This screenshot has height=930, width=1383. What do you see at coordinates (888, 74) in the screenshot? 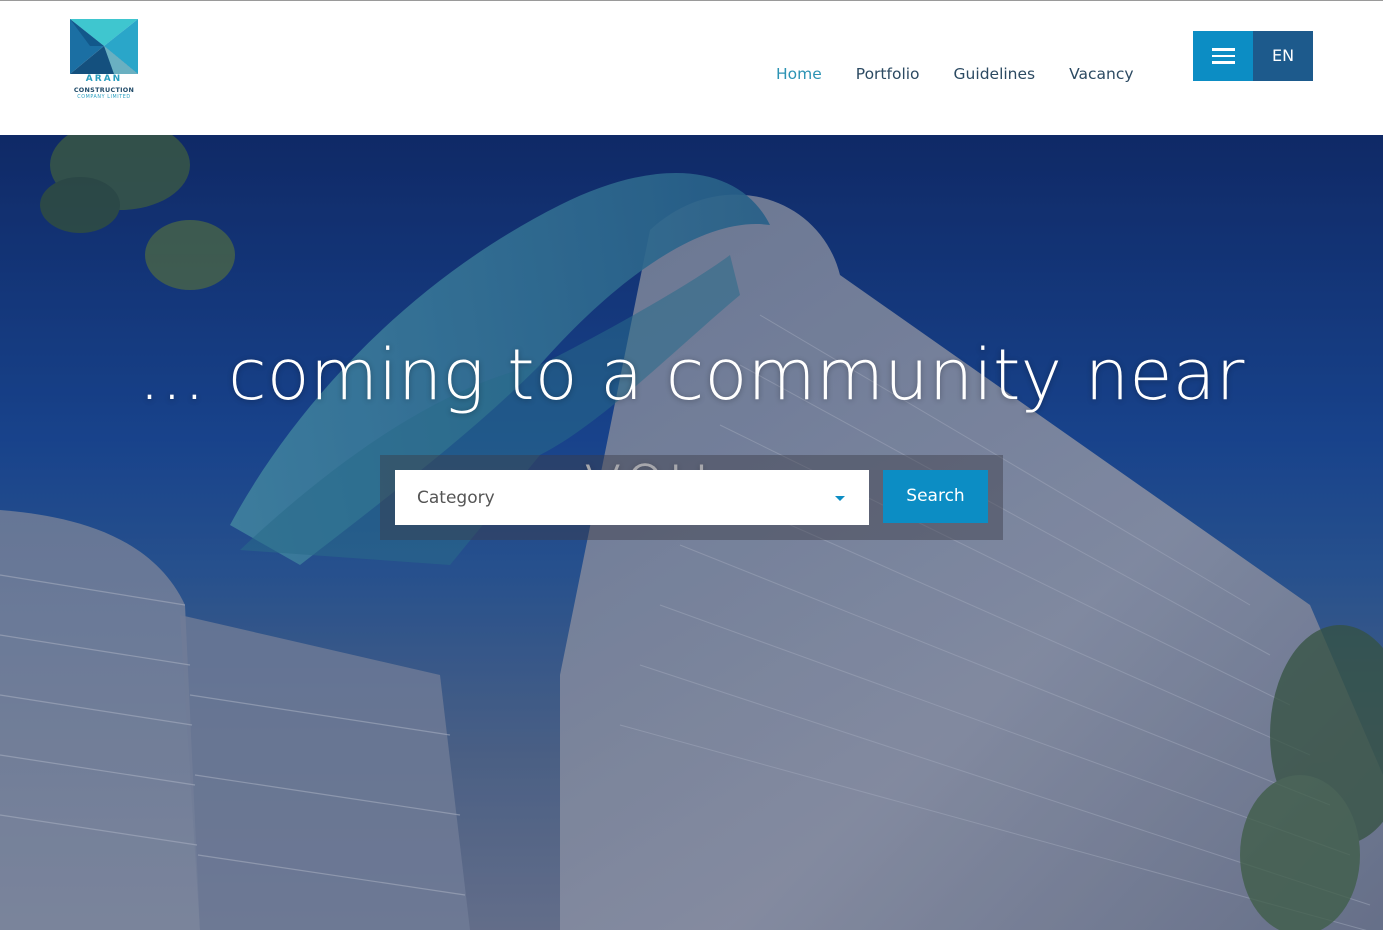
I see `nav-item-portfolio: Portfolio` at bounding box center [888, 74].